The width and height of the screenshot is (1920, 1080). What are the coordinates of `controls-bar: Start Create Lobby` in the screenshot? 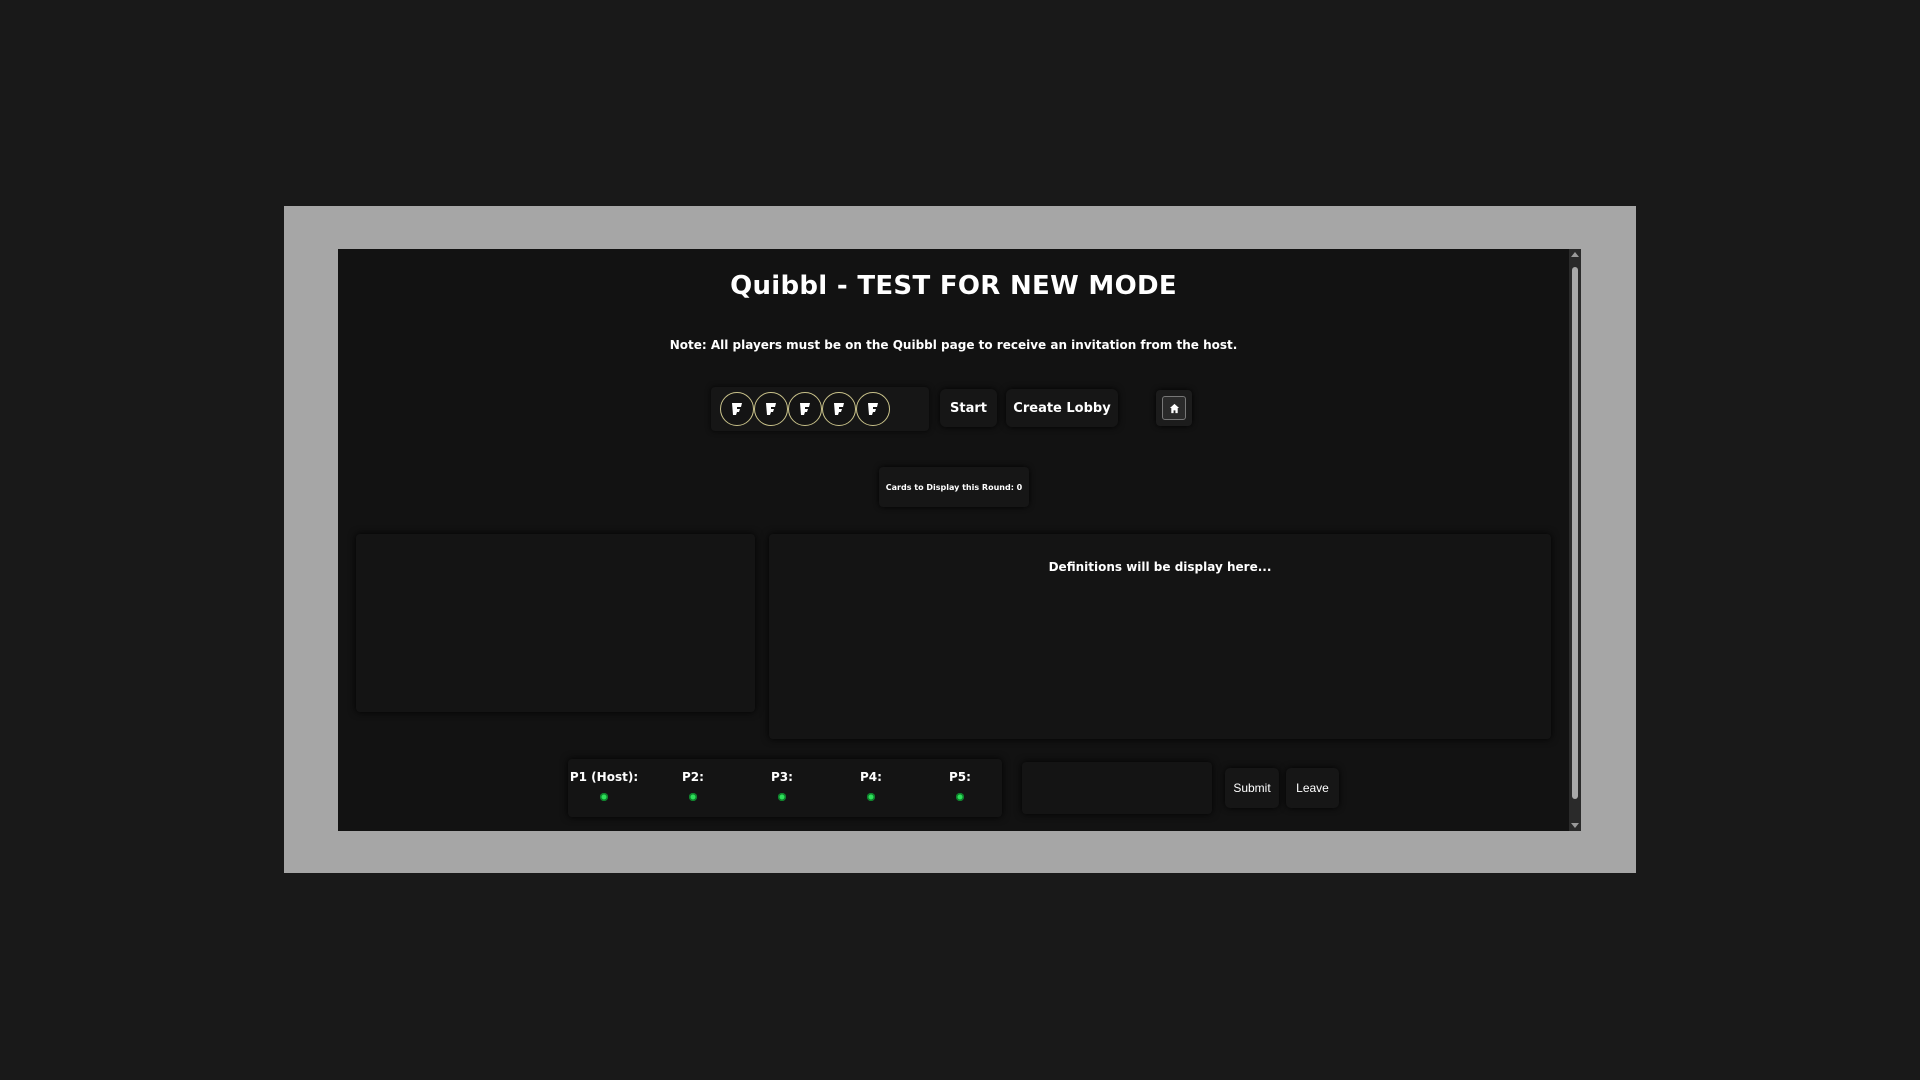 It's located at (953, 410).